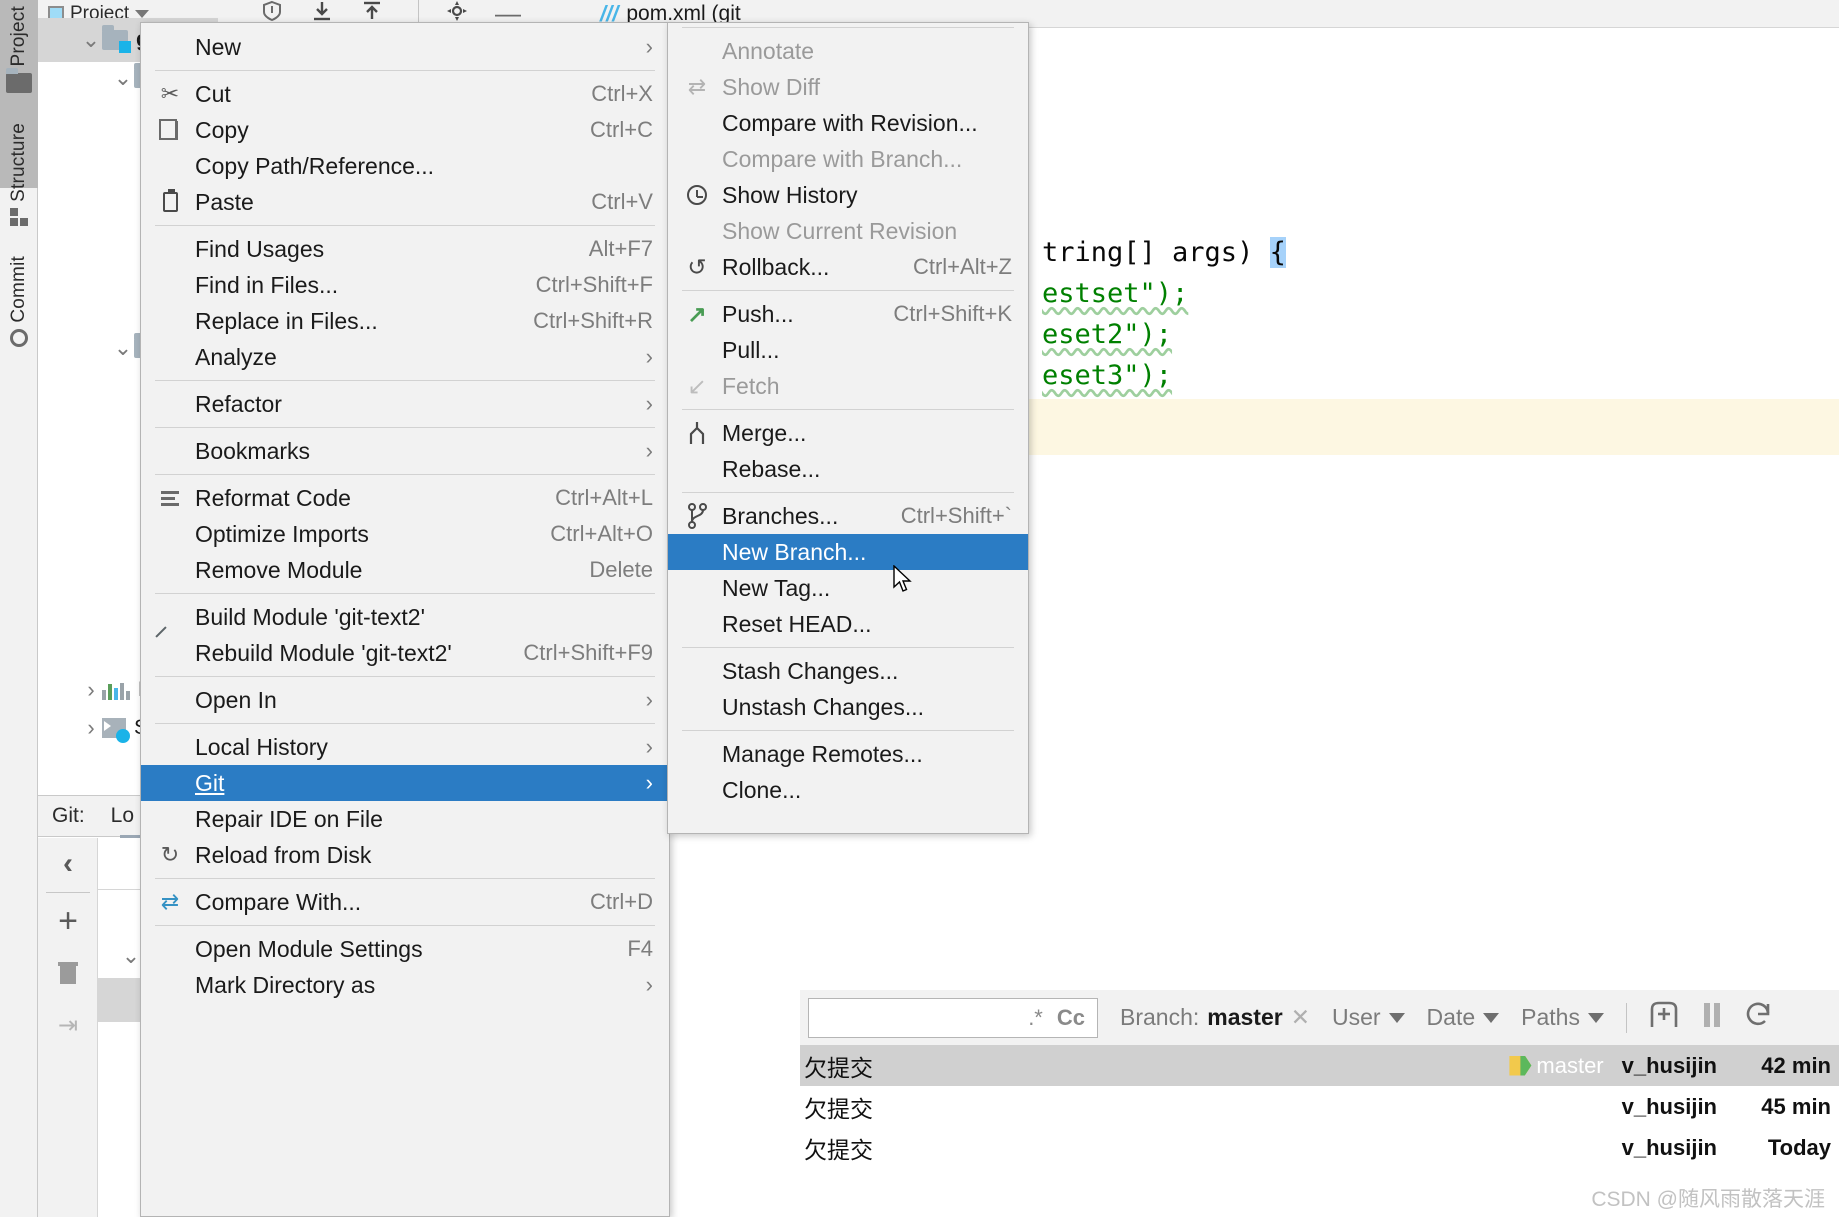 The width and height of the screenshot is (1839, 1217). I want to click on menu-item-push: ↗ Push... Ctrl+Shift+K, so click(848, 314).